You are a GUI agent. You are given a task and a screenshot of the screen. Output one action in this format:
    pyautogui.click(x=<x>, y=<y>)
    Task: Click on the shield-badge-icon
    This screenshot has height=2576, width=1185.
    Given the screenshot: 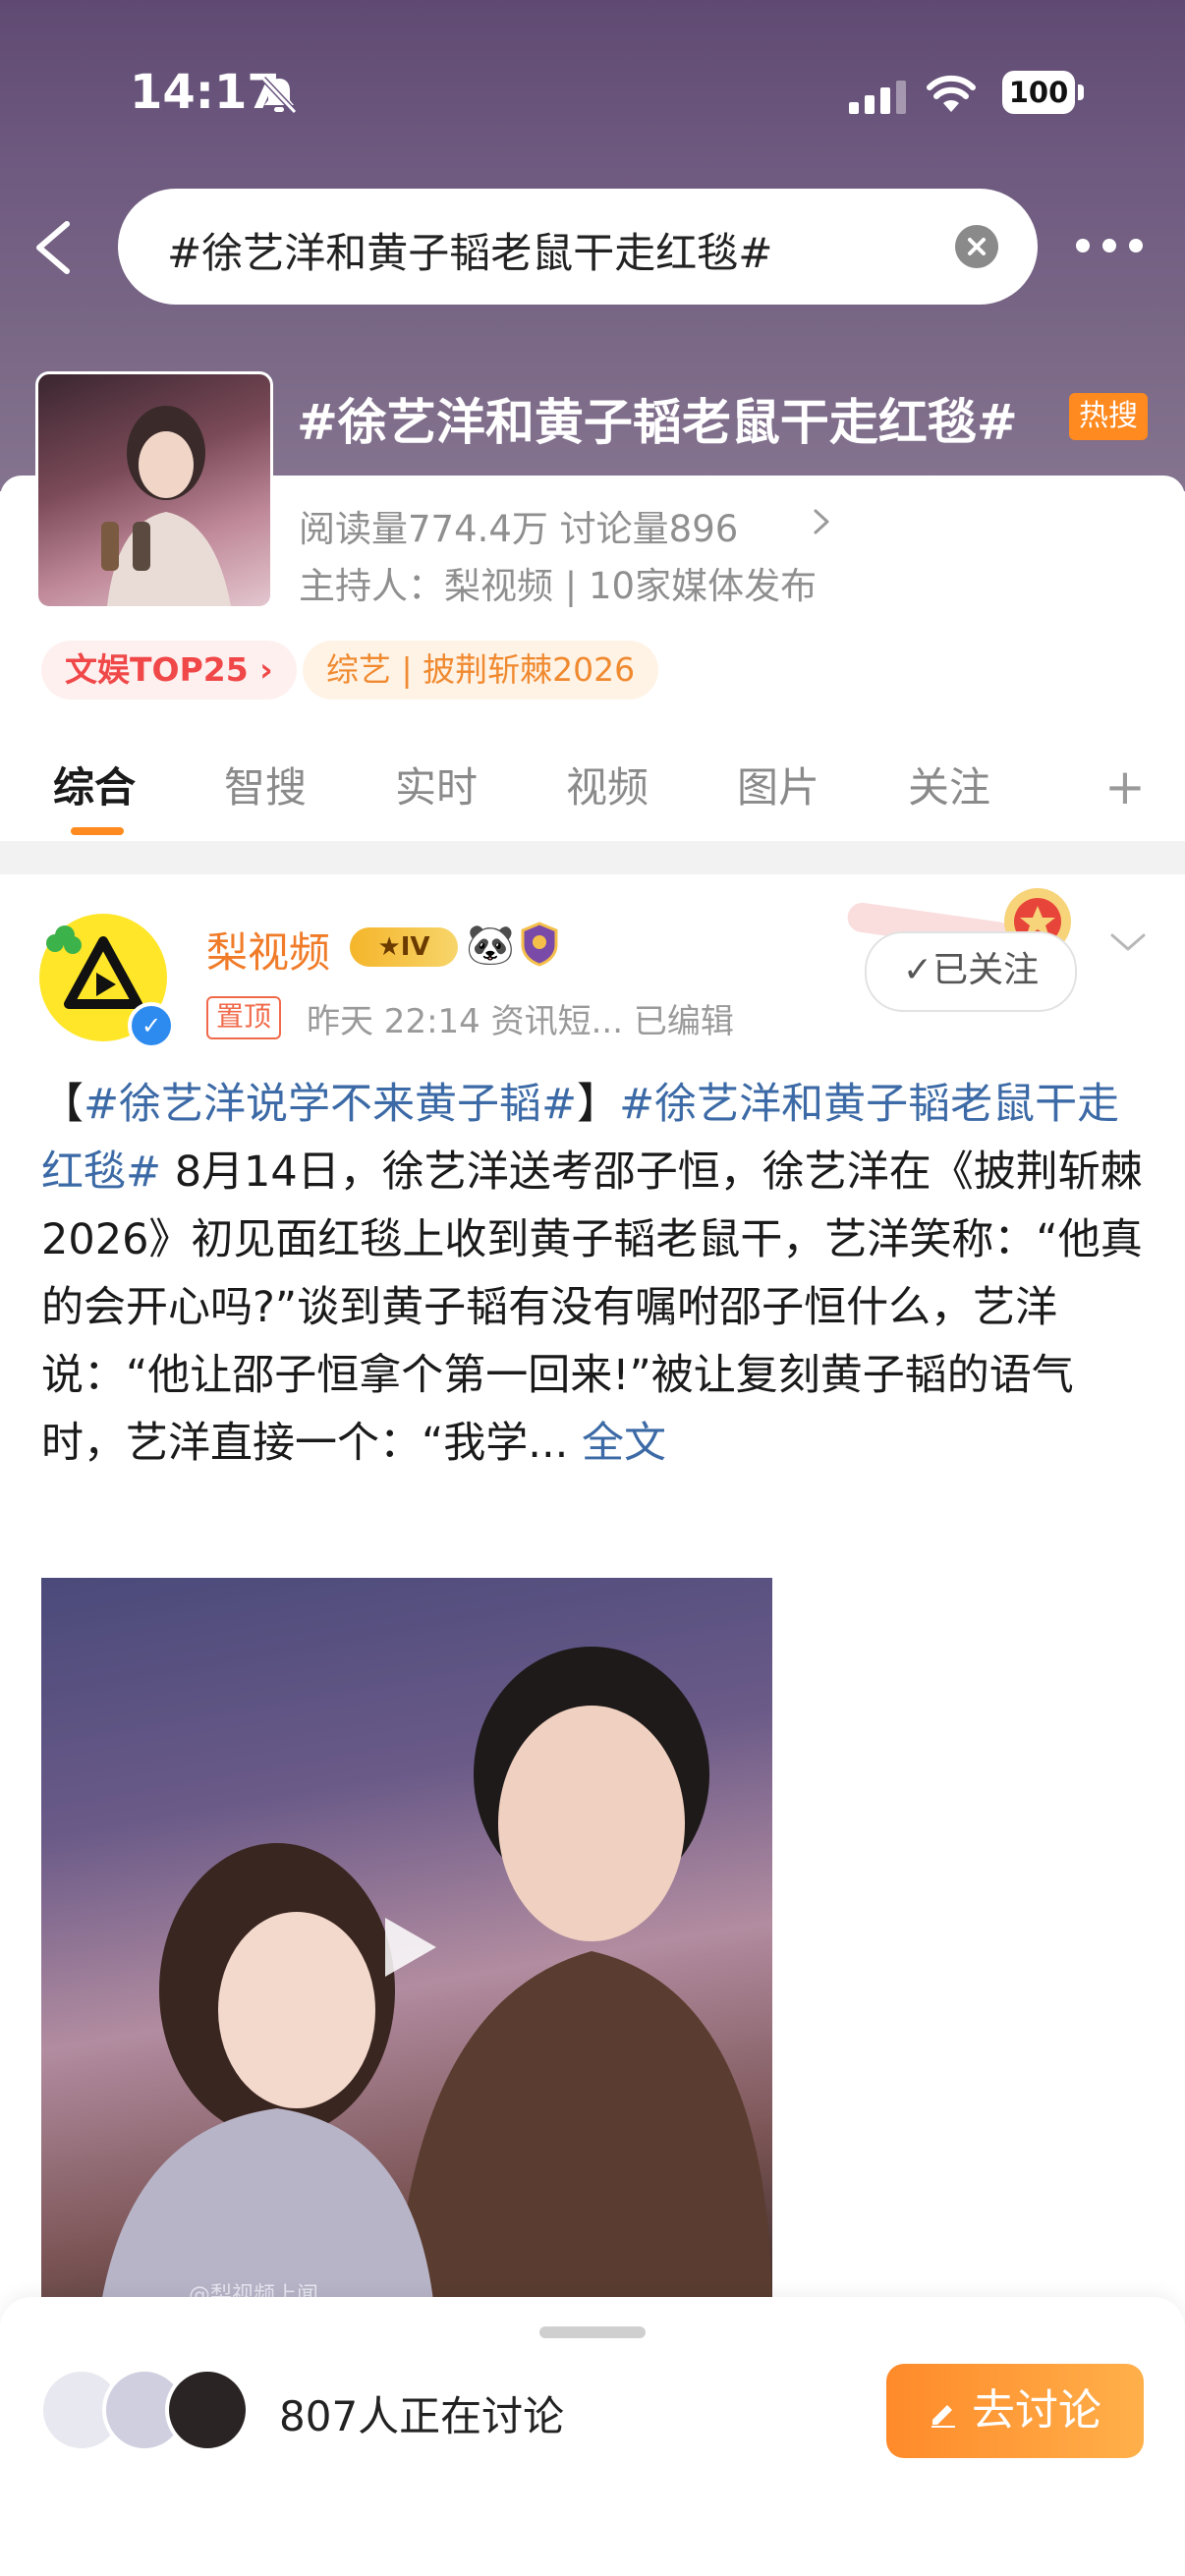 What is the action you would take?
    pyautogui.click(x=540, y=944)
    